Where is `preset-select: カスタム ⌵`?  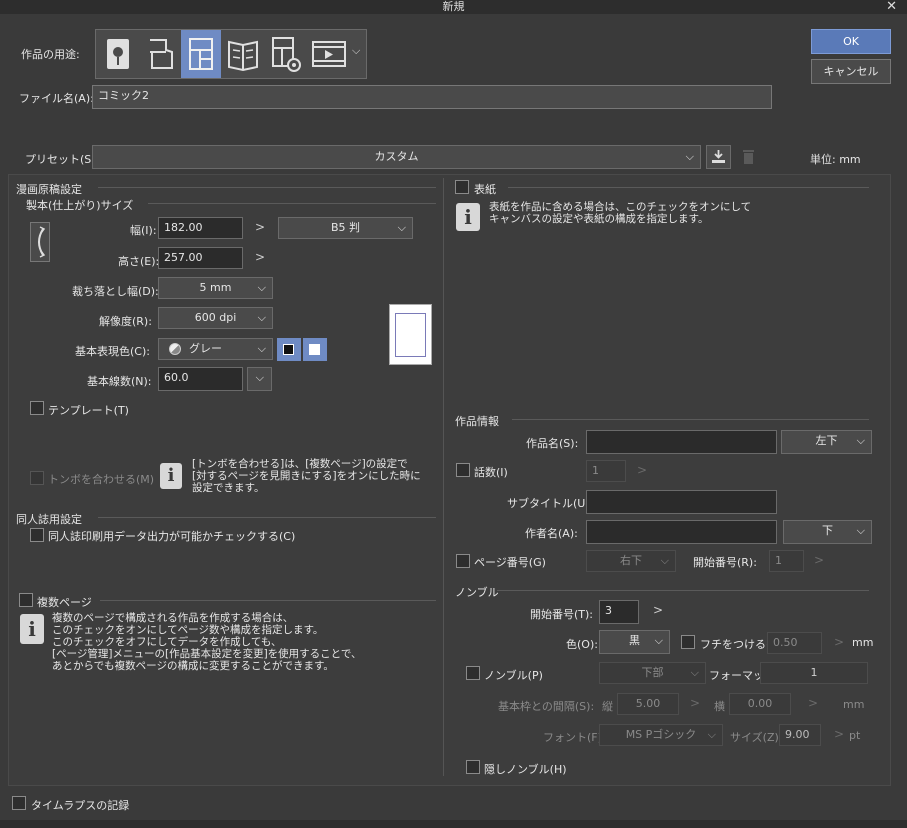
preset-select: カスタム ⌵ is located at coordinates (396, 157).